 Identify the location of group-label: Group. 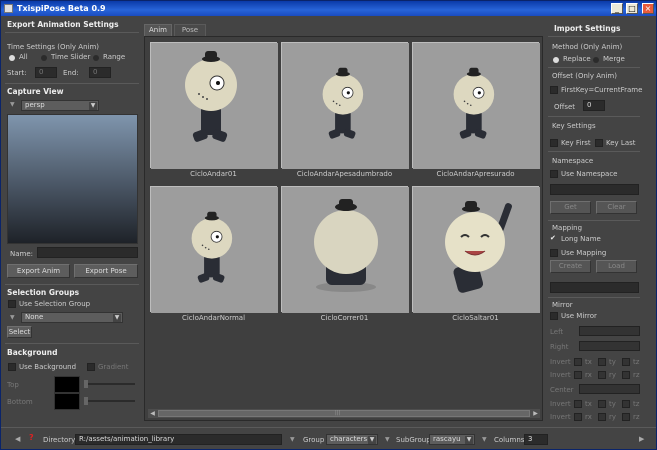
(314, 440).